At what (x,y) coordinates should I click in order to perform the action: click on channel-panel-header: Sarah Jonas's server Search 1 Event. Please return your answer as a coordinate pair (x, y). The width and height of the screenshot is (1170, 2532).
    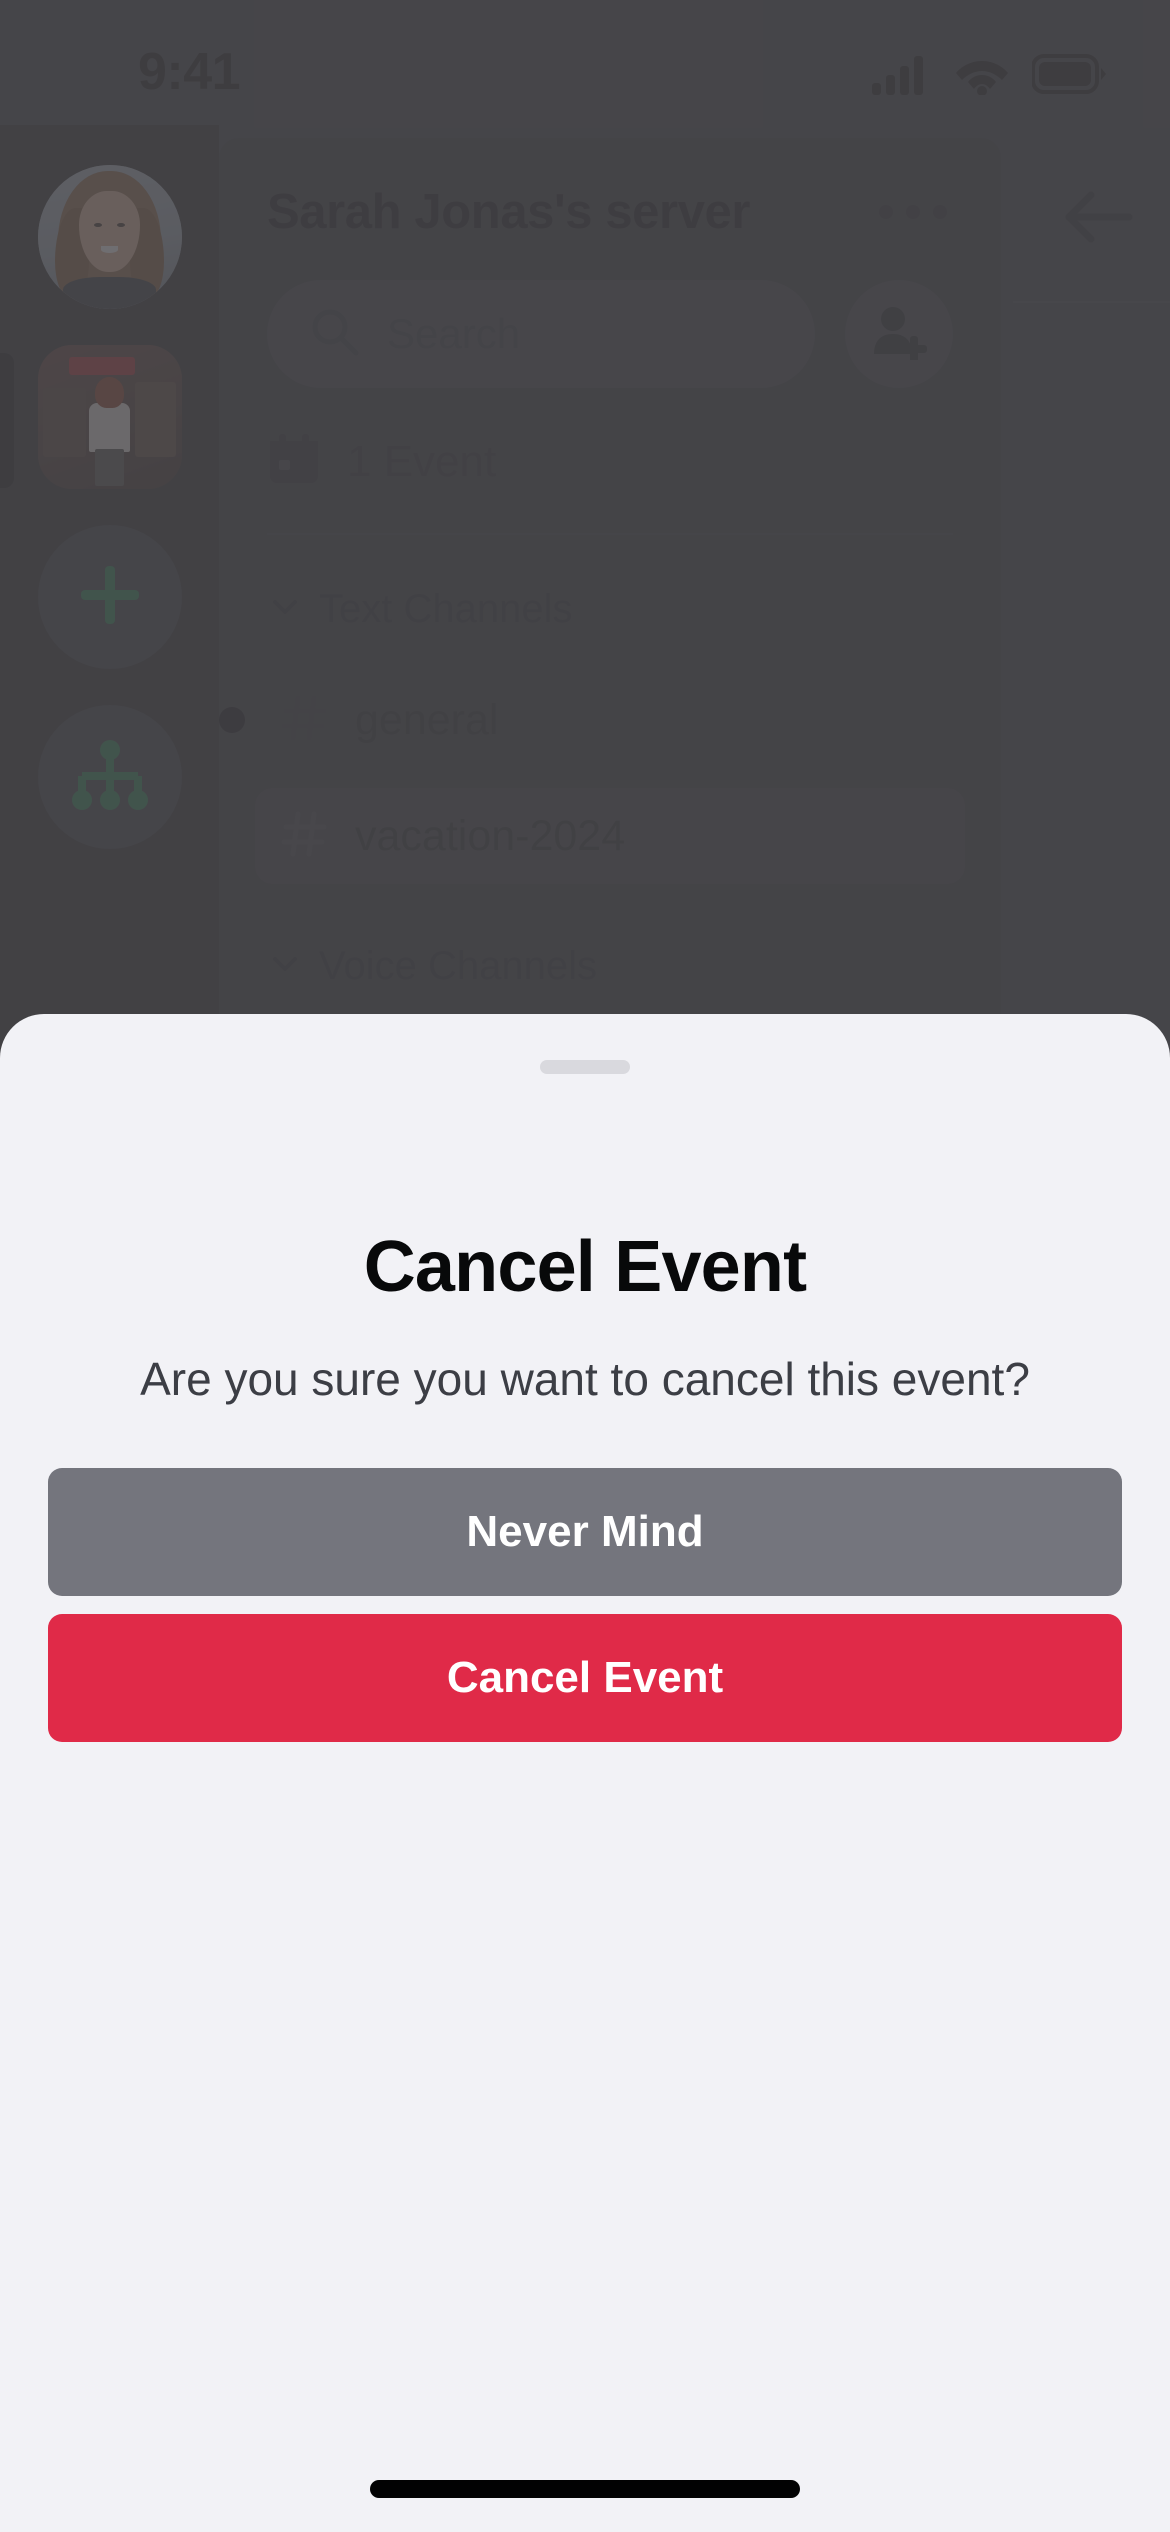
    Looking at the image, I should click on (610, 336).